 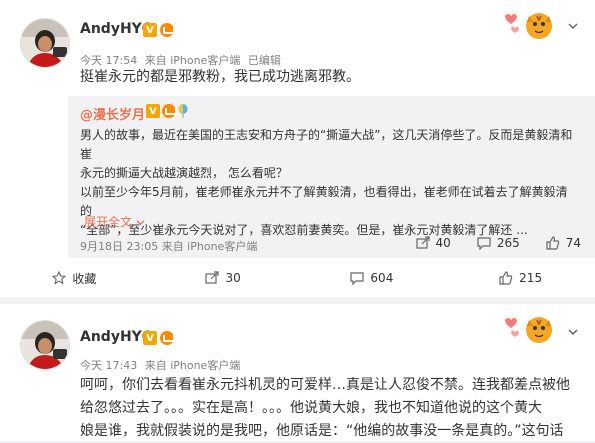 I want to click on repost-username: @漫长岁月, so click(x=112, y=113).